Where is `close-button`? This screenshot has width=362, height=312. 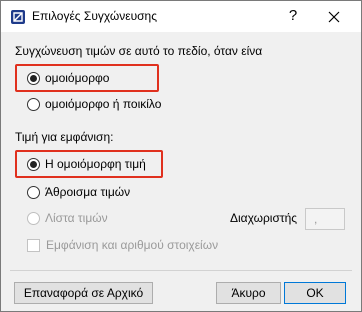
close-button is located at coordinates (334, 16).